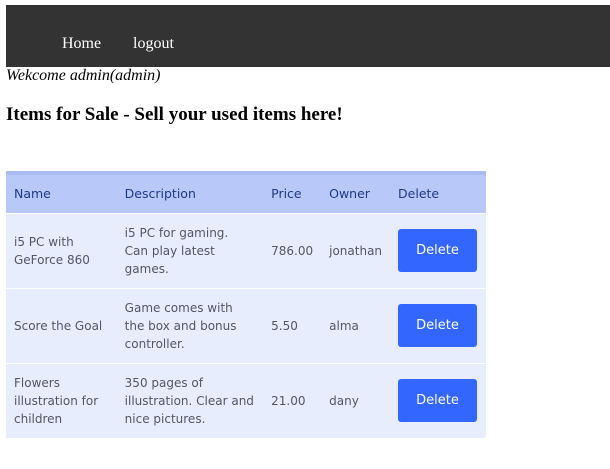 This screenshot has height=469, width=610. I want to click on header-delete: Delete, so click(438, 192).